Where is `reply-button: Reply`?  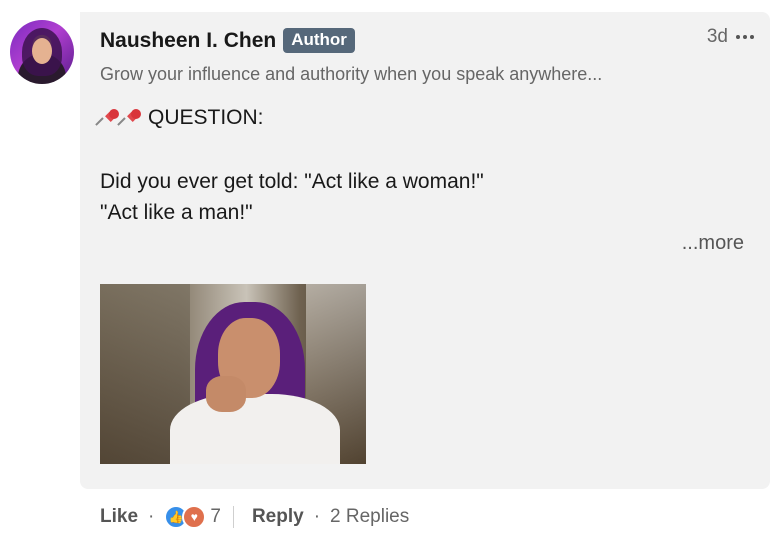
reply-button: Reply is located at coordinates (278, 517).